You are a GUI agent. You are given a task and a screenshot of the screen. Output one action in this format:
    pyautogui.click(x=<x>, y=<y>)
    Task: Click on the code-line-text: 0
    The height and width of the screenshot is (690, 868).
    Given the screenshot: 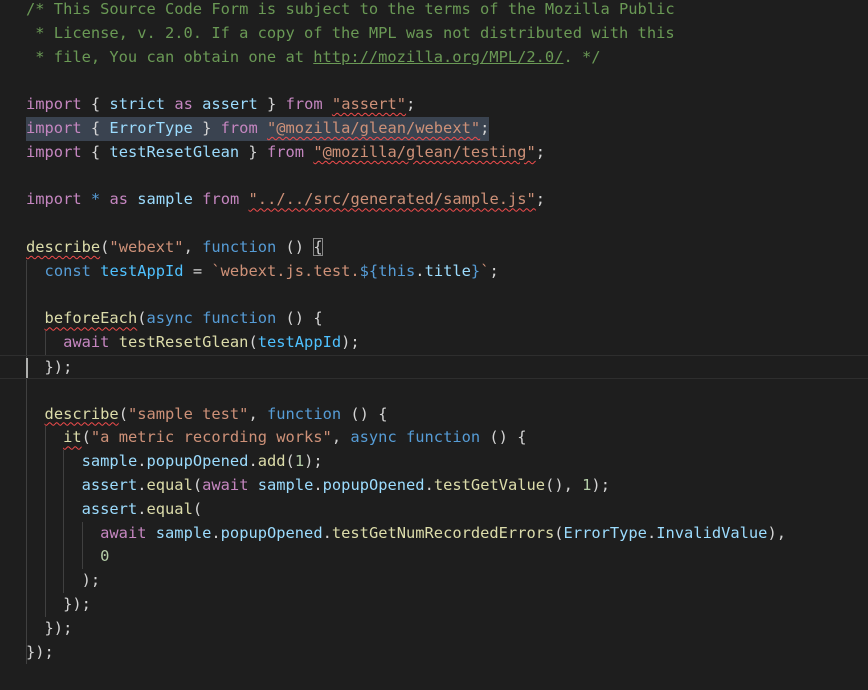 What is the action you would take?
    pyautogui.click(x=67, y=557)
    